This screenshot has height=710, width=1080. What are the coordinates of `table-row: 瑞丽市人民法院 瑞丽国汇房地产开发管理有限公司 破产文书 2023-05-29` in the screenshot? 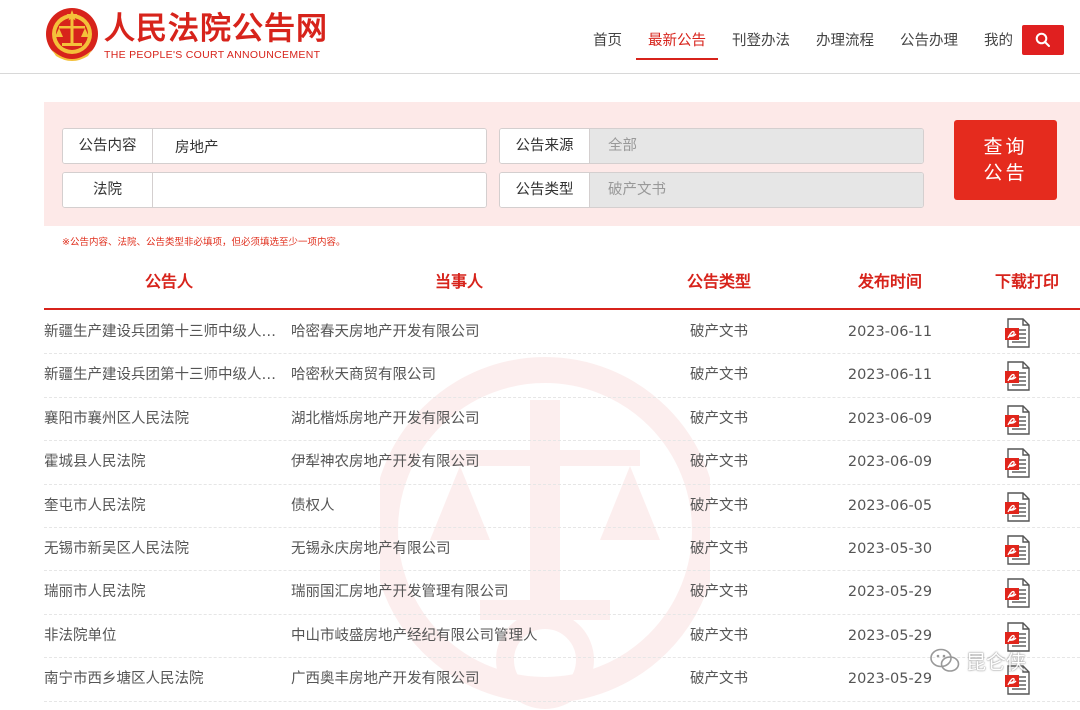 It's located at (562, 593).